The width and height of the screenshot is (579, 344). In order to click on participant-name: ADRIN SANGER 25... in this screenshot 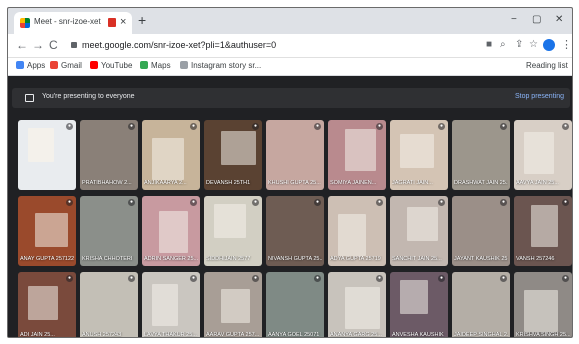, I will do `click(171, 259)`.